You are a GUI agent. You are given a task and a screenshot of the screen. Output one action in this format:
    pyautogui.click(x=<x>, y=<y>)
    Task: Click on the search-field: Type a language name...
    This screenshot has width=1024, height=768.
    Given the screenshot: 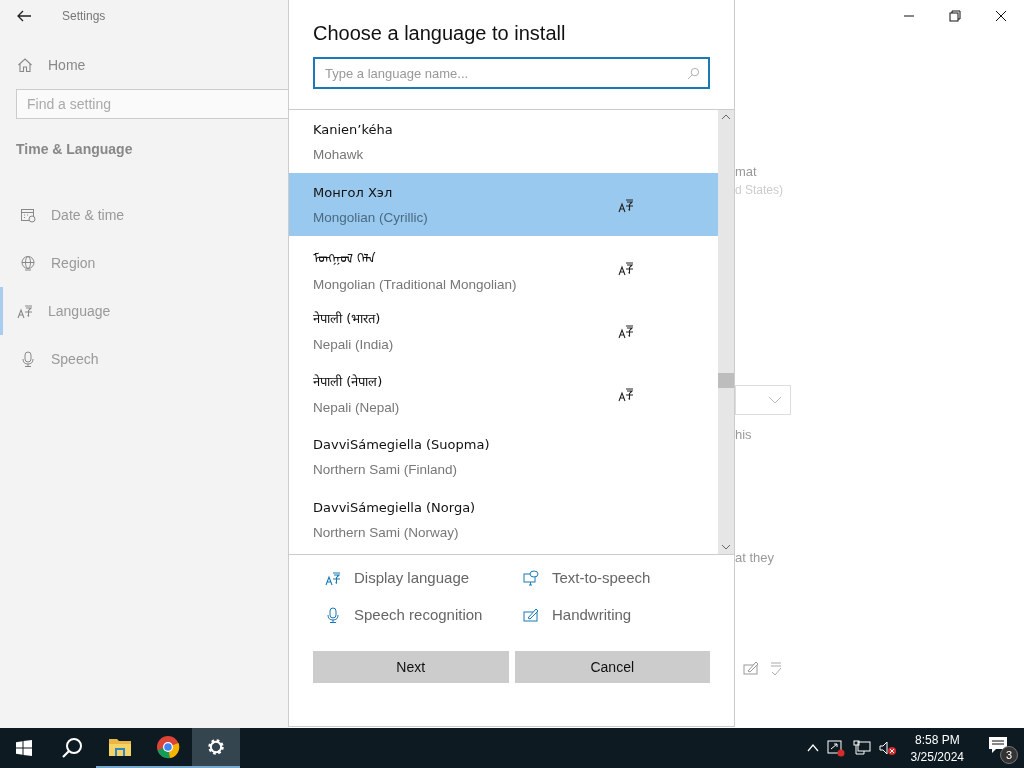 What is the action you would take?
    pyautogui.click(x=511, y=73)
    